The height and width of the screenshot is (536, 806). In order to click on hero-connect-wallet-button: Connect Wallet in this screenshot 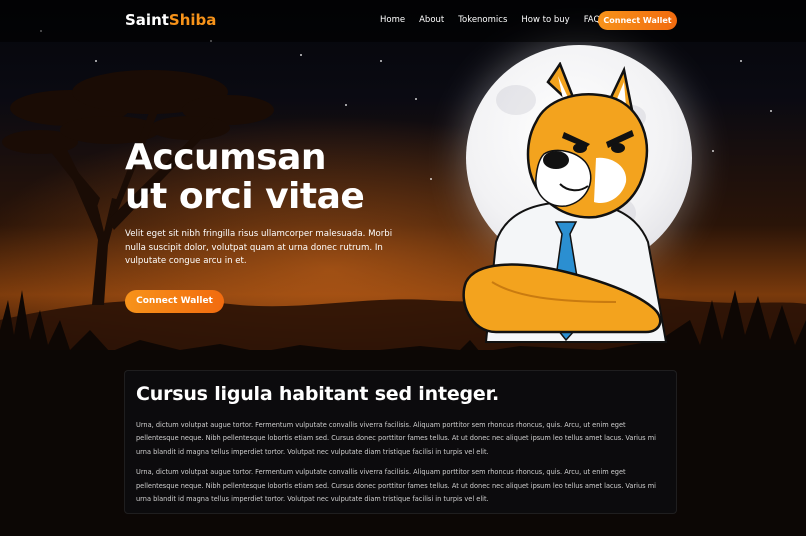, I will do `click(174, 301)`.